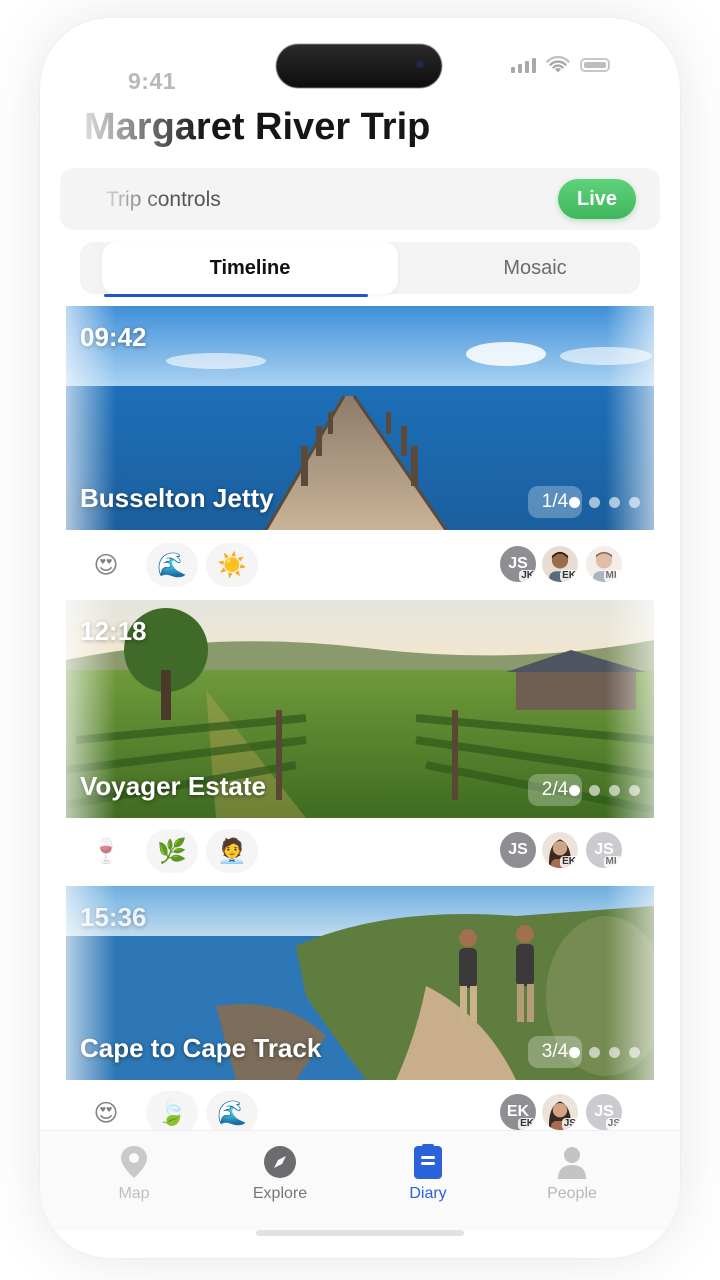 The image size is (720, 1280). What do you see at coordinates (604, 1112) in the screenshot?
I see `avatar: JS JS` at bounding box center [604, 1112].